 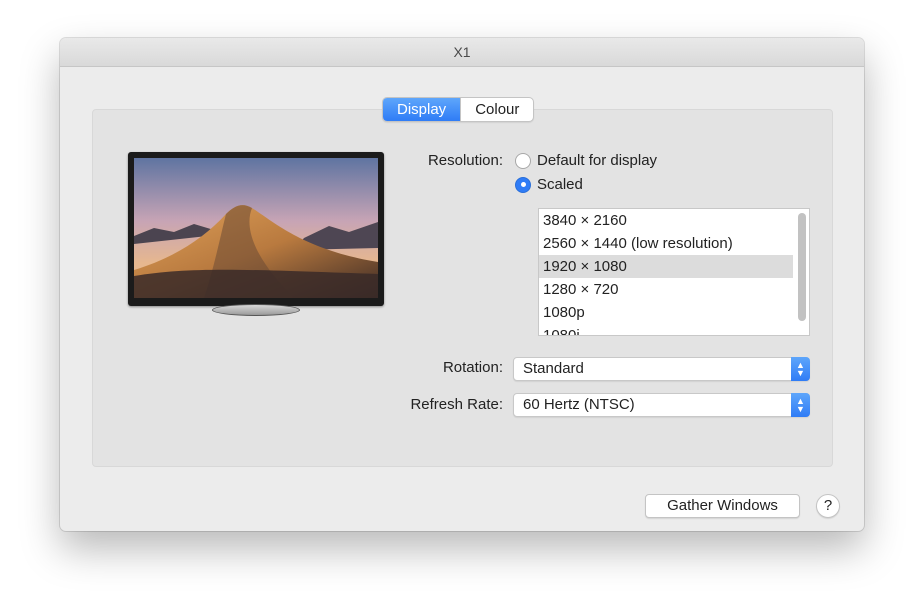 I want to click on gather-windows-button: Gather Windows, so click(x=722, y=506).